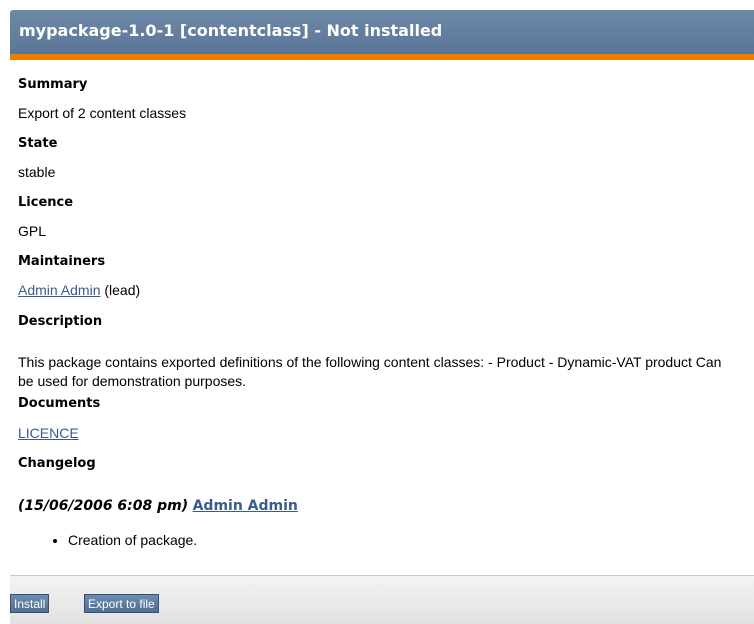  Describe the element at coordinates (59, 403) in the screenshot. I see `documents-label: Documents` at that location.